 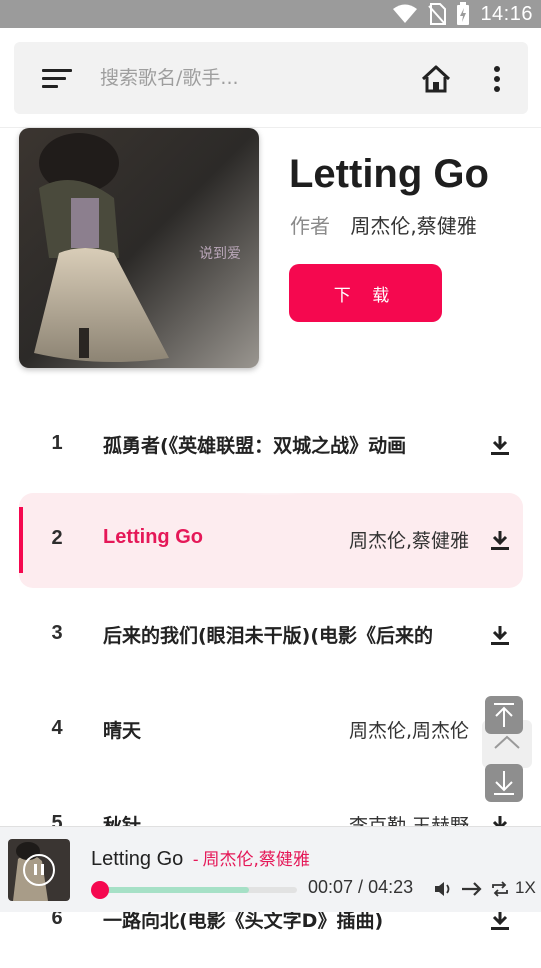 I want to click on track-artist: 周杰伦,蔡健雅, so click(x=408, y=541).